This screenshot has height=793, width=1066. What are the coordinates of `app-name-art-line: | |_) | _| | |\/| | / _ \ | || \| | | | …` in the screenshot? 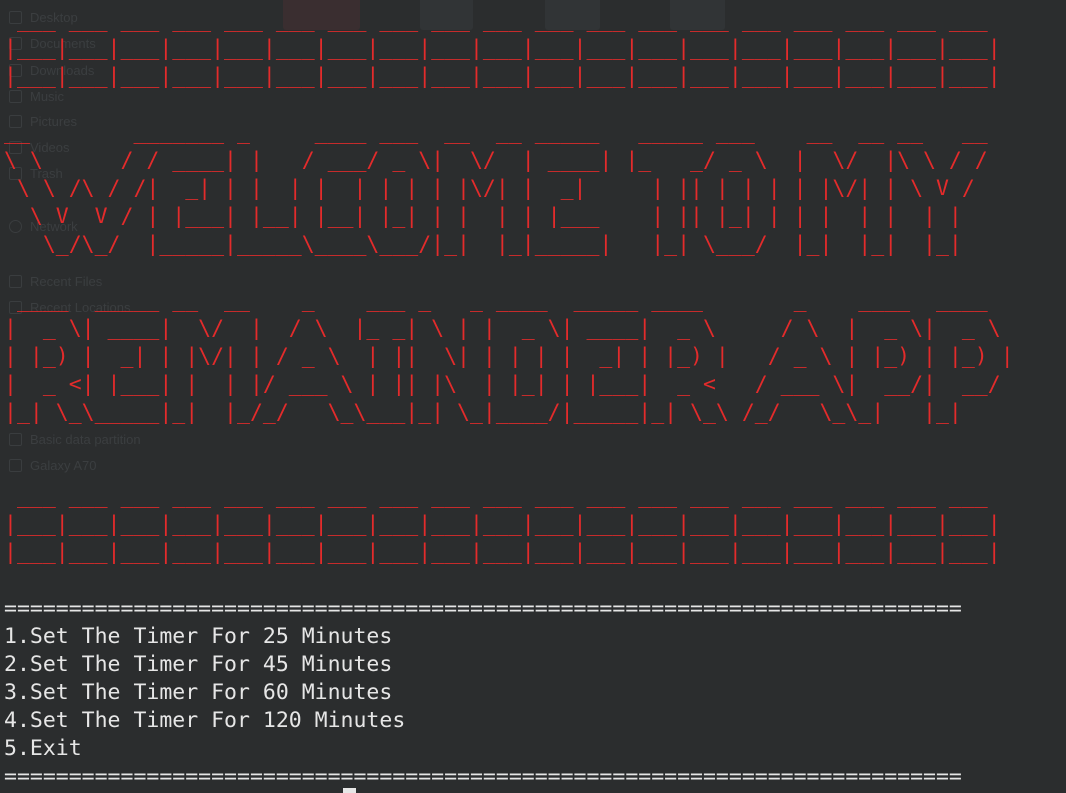 It's located at (509, 356).